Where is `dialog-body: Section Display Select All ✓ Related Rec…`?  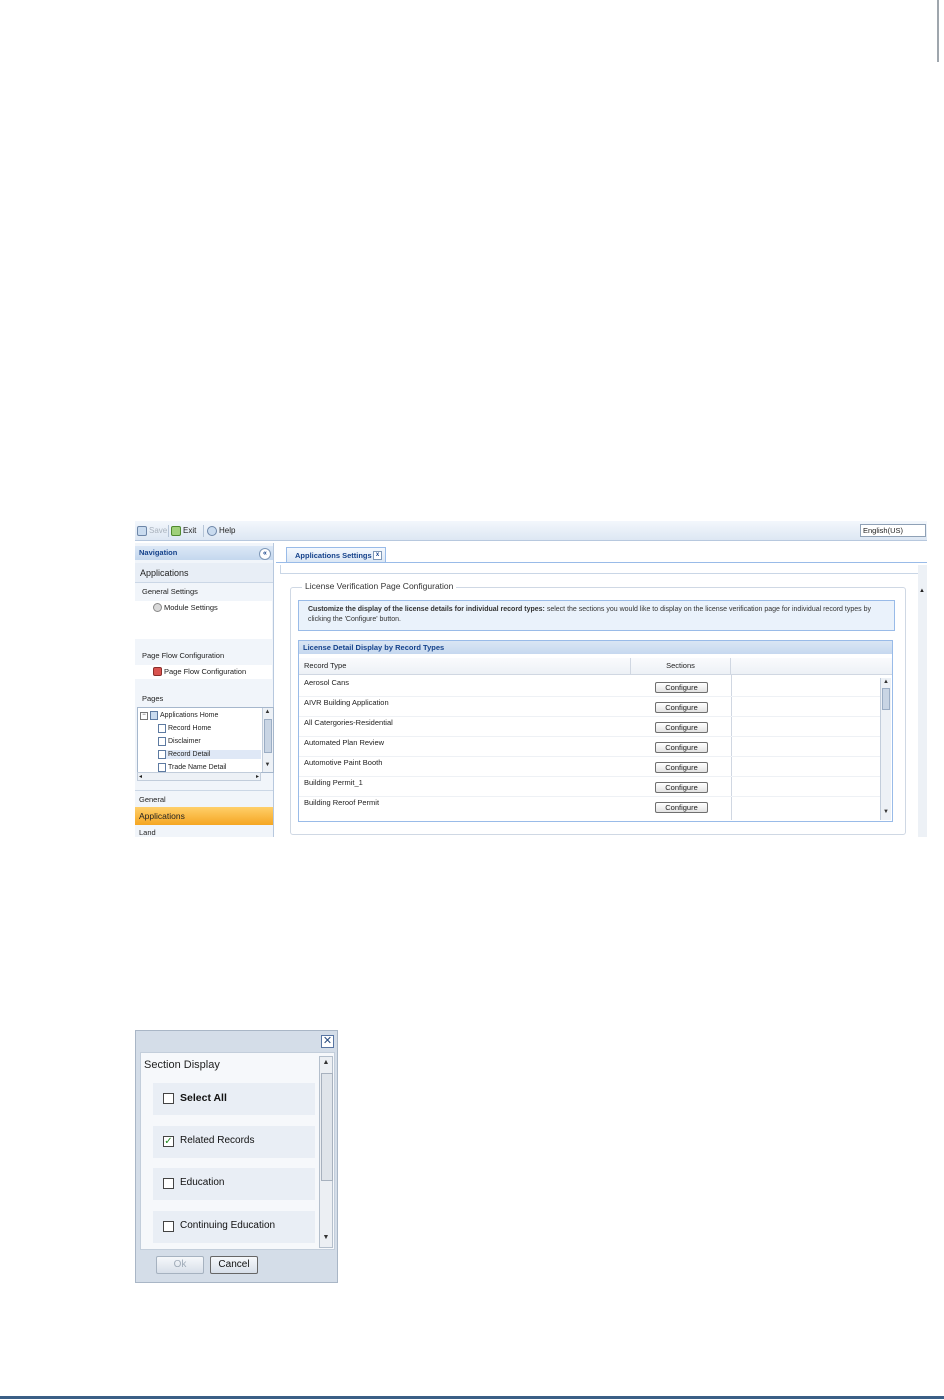 dialog-body: Section Display Select All ✓ Related Rec… is located at coordinates (237, 1151).